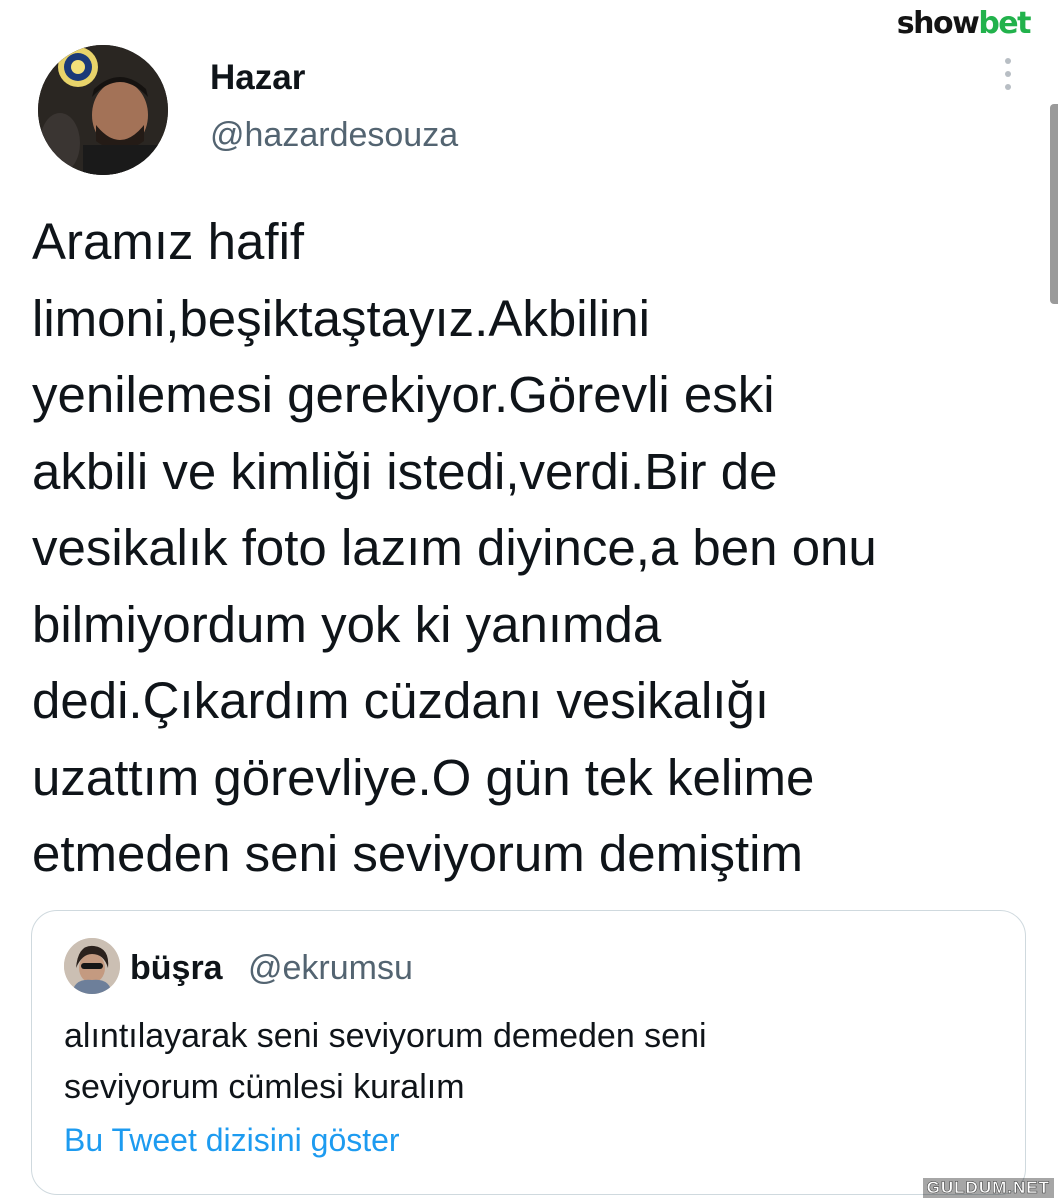 This screenshot has width=1058, height=1200. I want to click on tweet-line: uzattım görevliye.O gün tek kelime, so click(423, 777).